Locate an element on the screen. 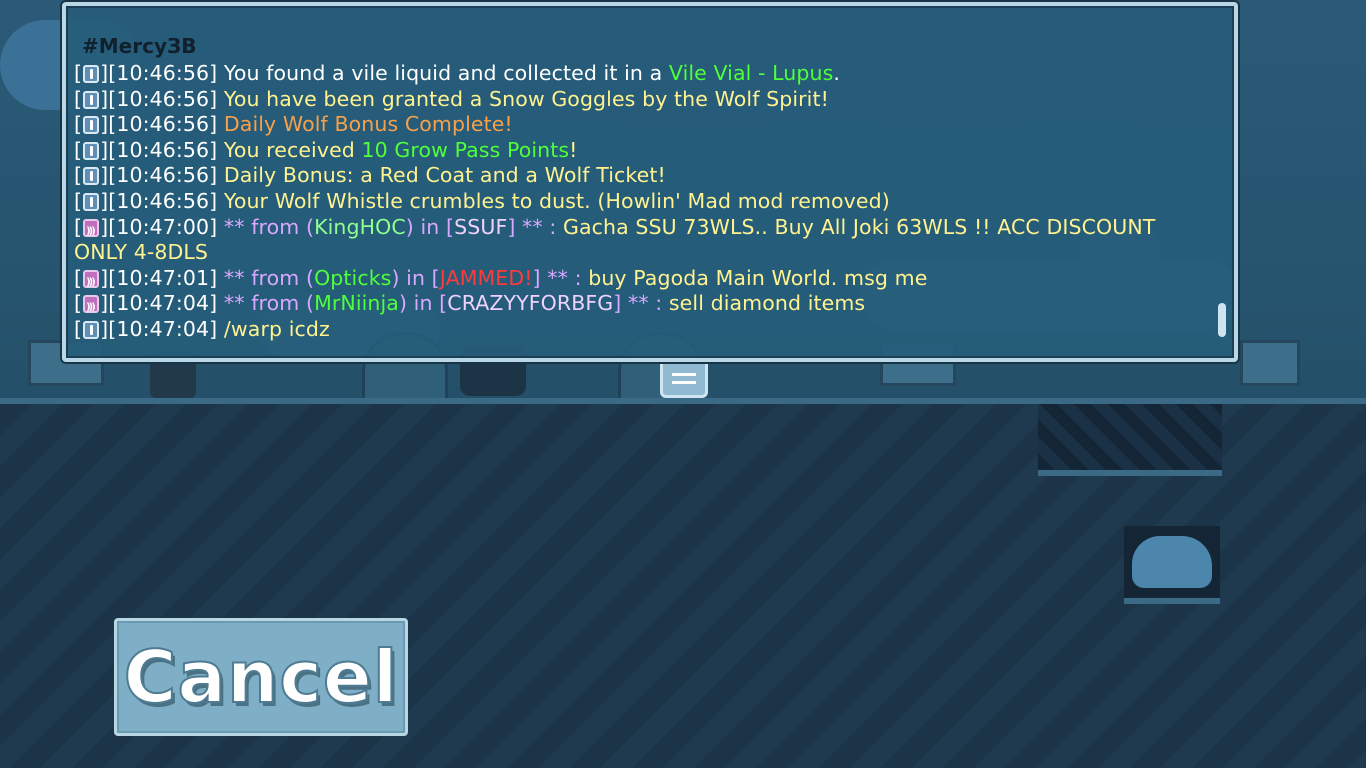 Image resolution: width=1366 pixels, height=768 pixels. chat-partial-line: #MercyЗВ is located at coordinates (139, 48).